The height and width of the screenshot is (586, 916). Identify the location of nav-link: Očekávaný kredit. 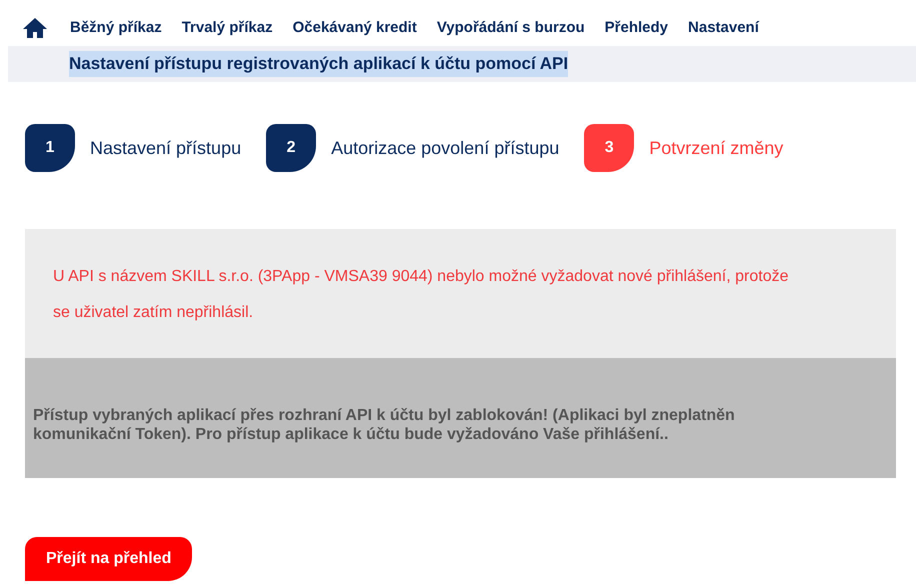
(354, 28).